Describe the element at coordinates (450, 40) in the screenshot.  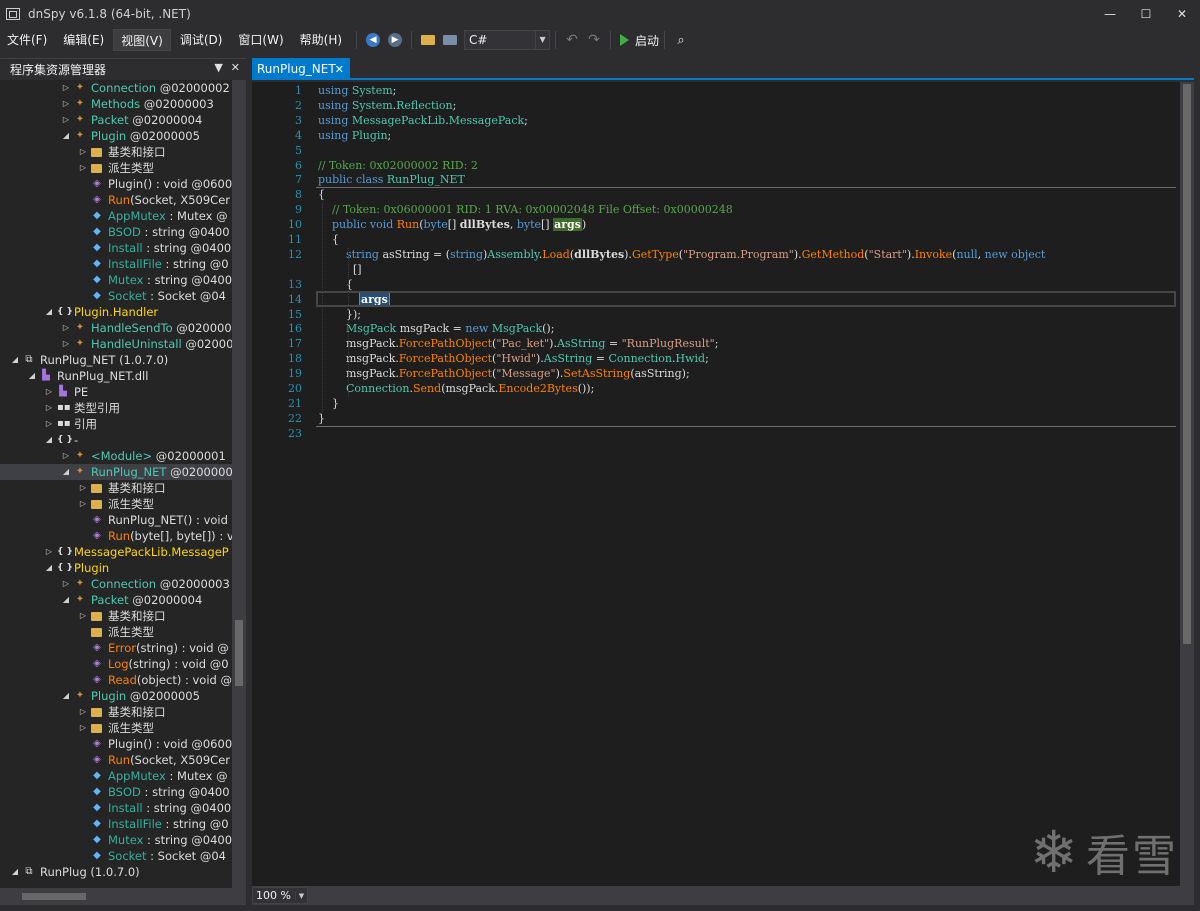
I see `open-list-button` at that location.